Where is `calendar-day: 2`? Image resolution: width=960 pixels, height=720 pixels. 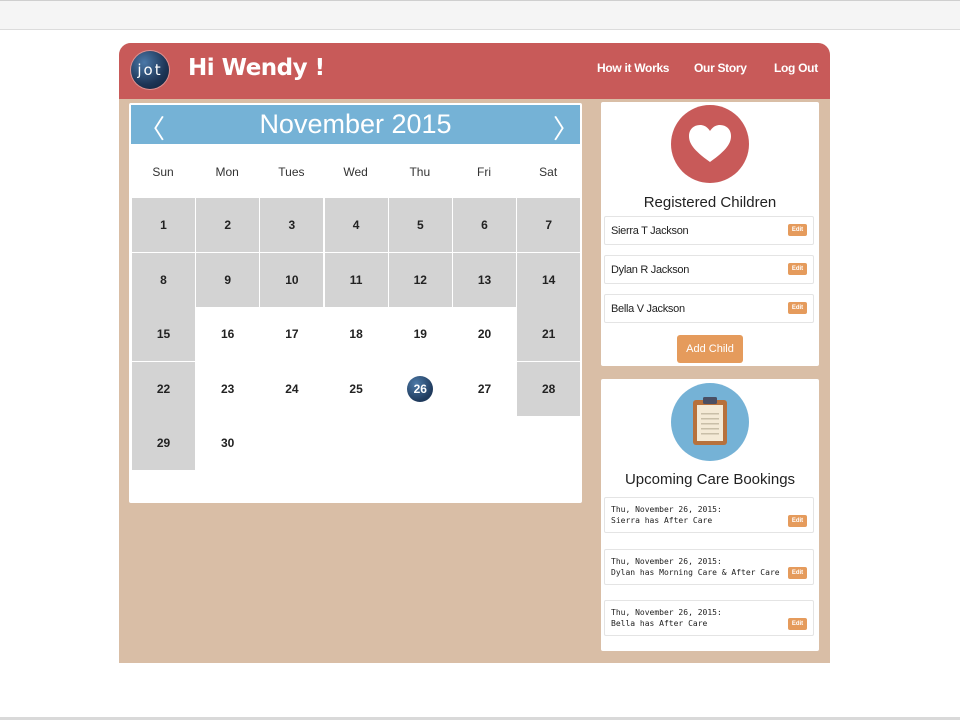
calendar-day: 2 is located at coordinates (228, 225).